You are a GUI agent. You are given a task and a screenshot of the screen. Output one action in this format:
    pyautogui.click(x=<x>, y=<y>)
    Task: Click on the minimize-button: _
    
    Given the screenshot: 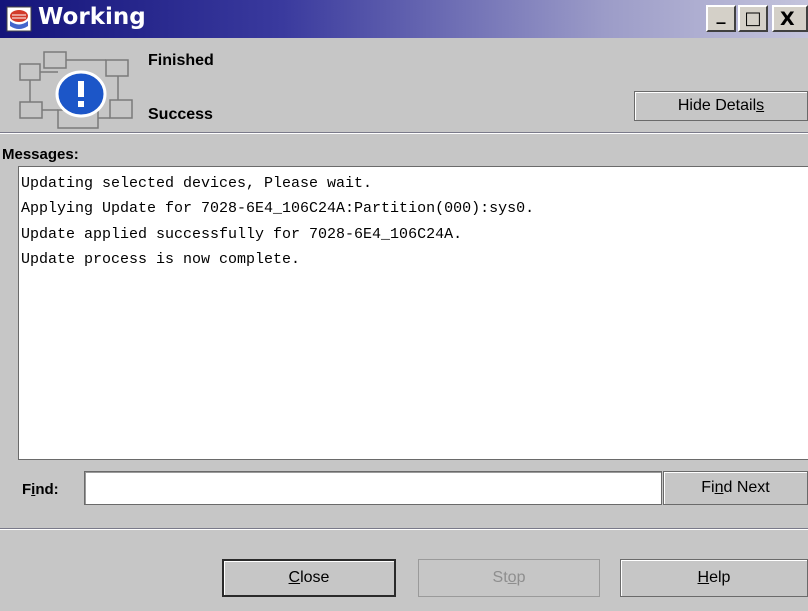 What is the action you would take?
    pyautogui.click(x=721, y=18)
    